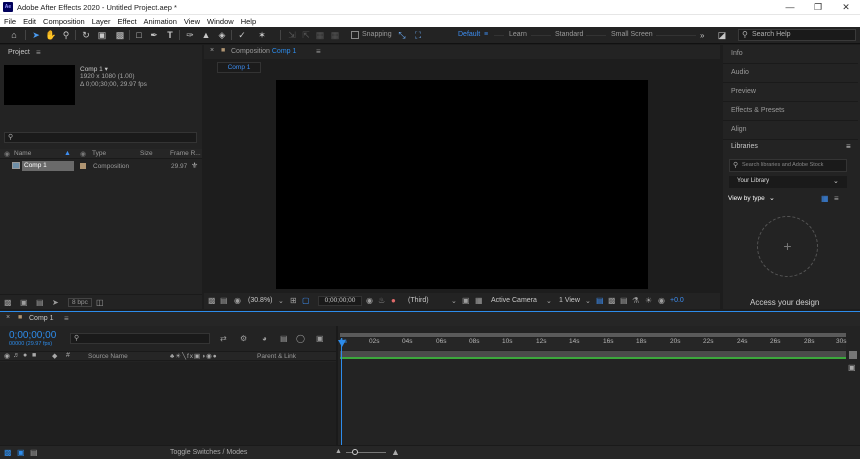 Image resolution: width=860 pixels, height=459 pixels. I want to click on time-navigator-bar, so click(593, 335).